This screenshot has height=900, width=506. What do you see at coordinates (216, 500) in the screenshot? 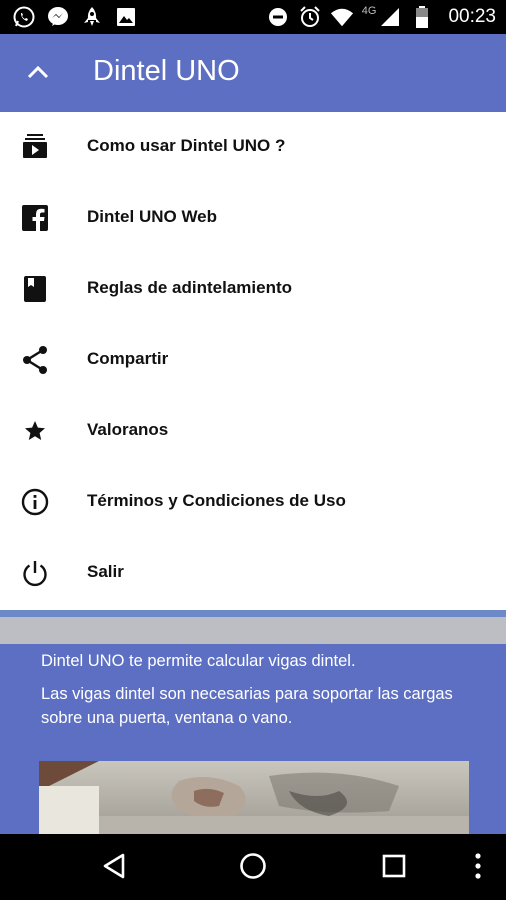
I see `menu-label: Términos y Condiciones de Uso` at bounding box center [216, 500].